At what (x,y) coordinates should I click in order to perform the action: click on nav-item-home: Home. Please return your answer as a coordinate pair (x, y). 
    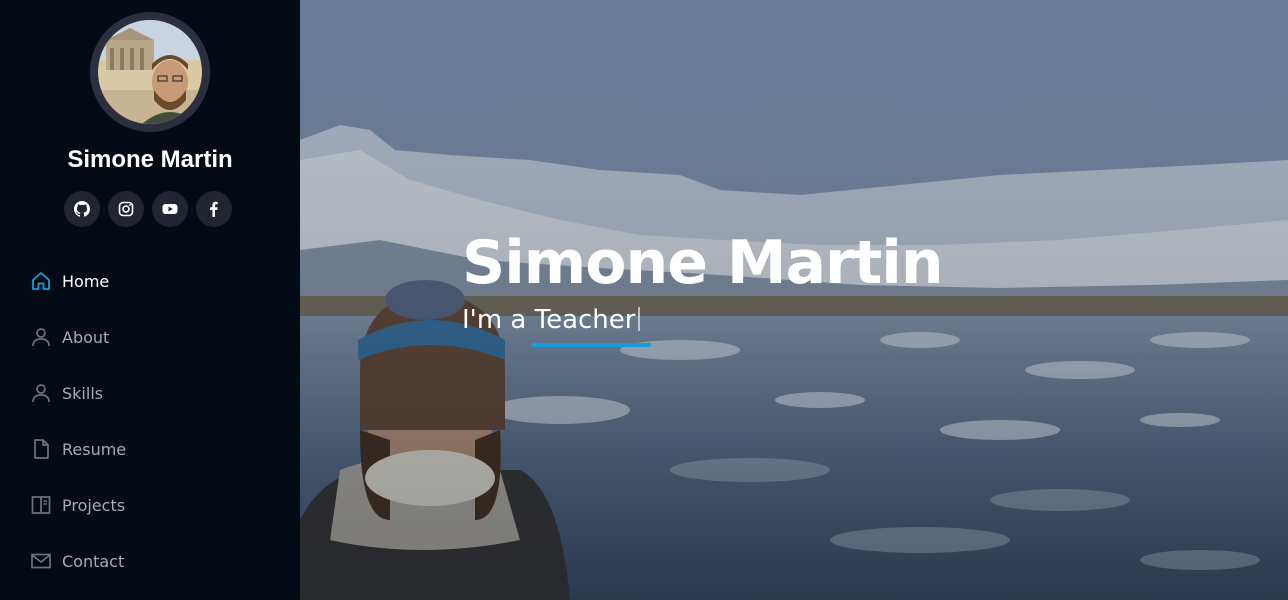
    Looking at the image, I should click on (78, 281).